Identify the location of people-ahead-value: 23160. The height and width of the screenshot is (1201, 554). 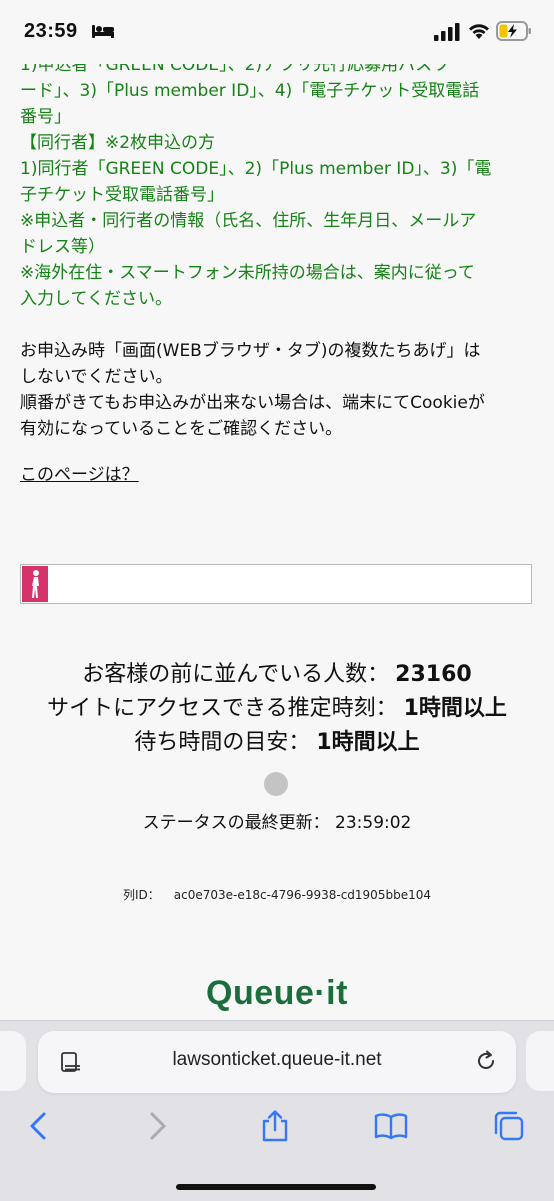
(433, 674).